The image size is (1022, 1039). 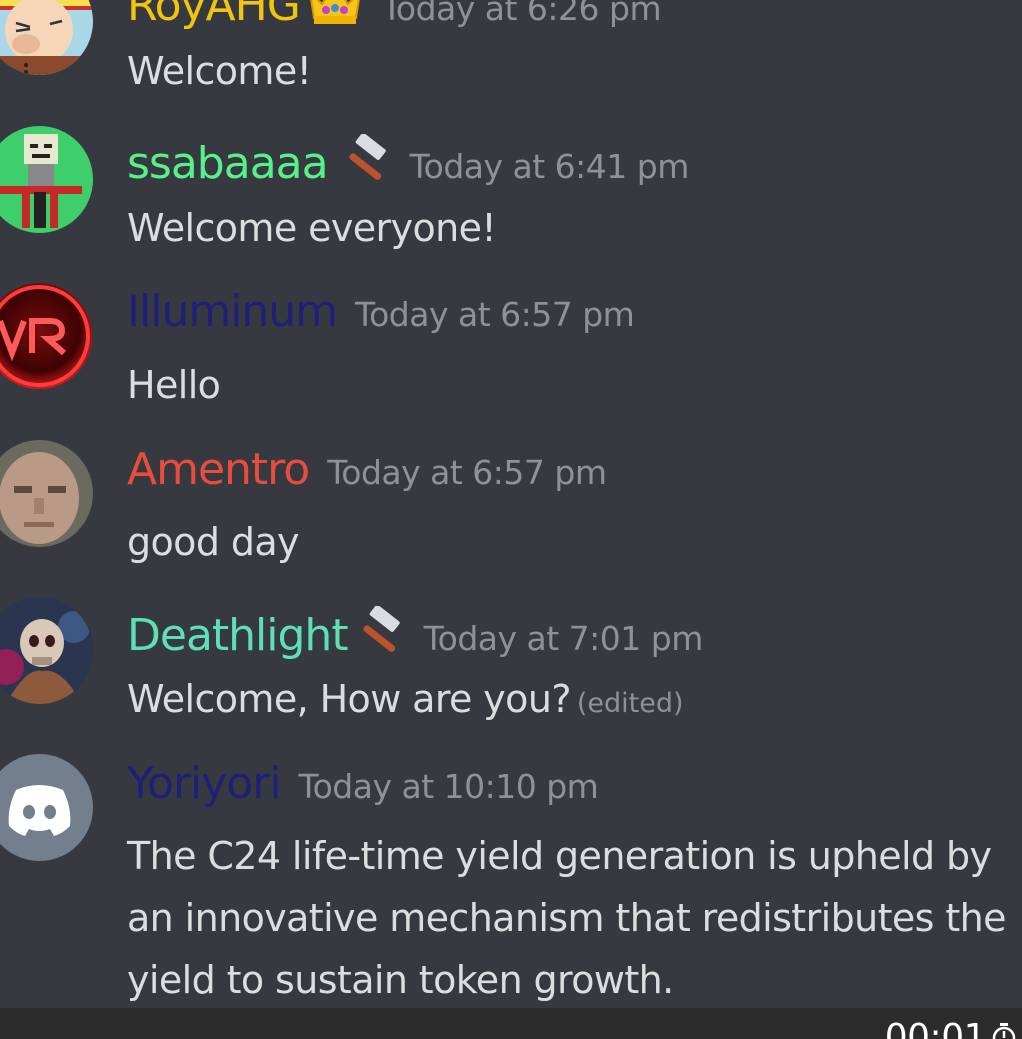 What do you see at coordinates (174, 385) in the screenshot?
I see `message-content: Hello` at bounding box center [174, 385].